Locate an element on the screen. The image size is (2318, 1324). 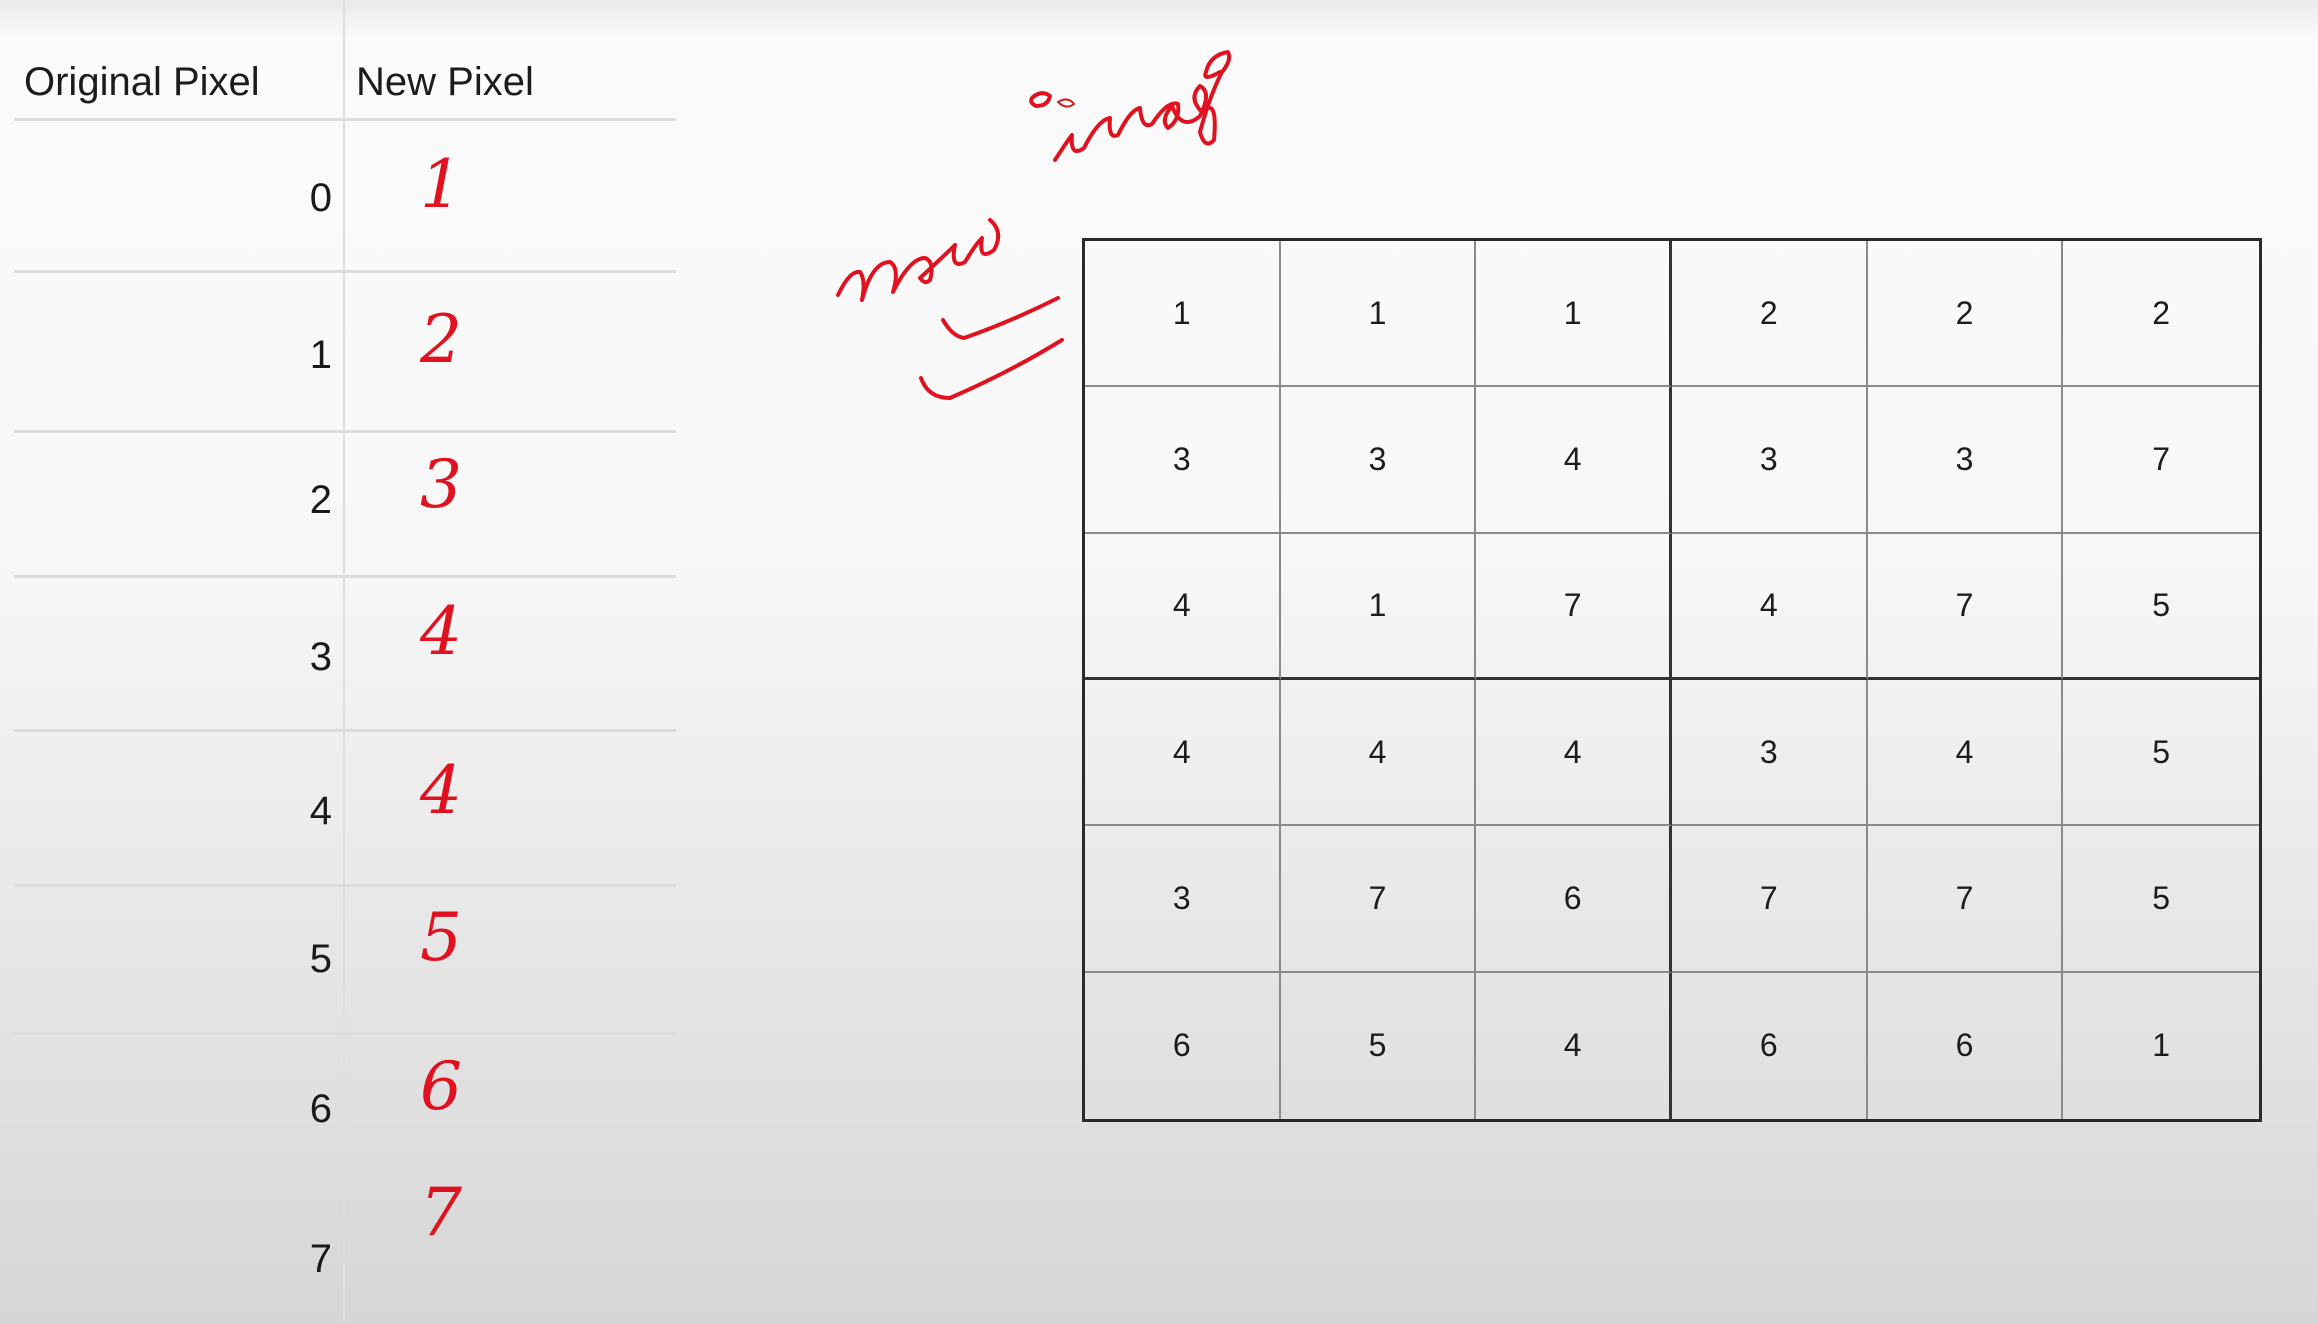
pen-cursor-mark is located at coordinates (1066, 103).